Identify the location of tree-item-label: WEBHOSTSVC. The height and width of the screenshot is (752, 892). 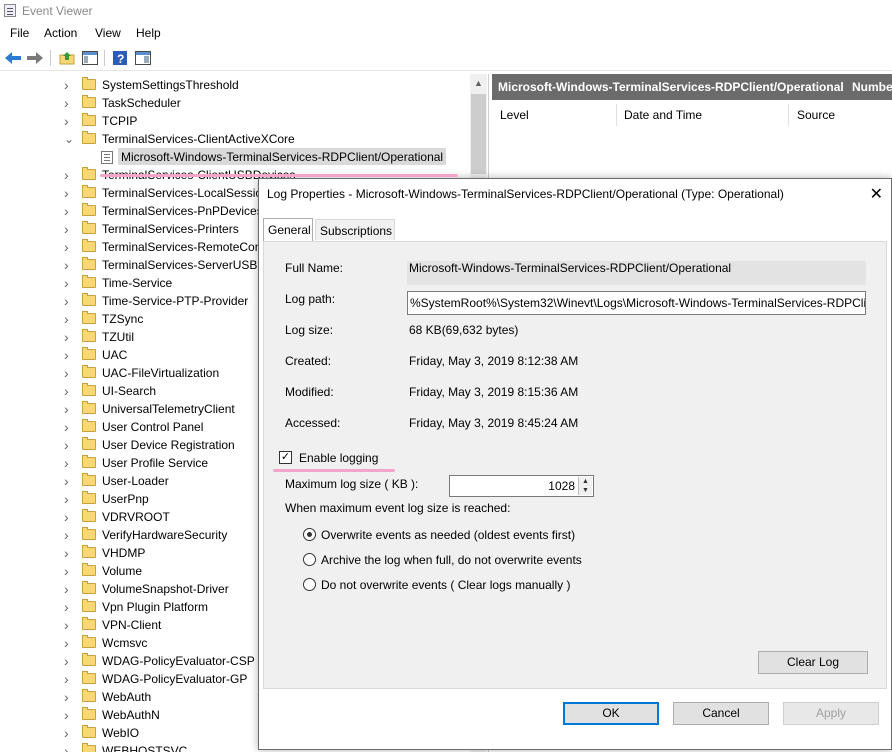
(145, 748).